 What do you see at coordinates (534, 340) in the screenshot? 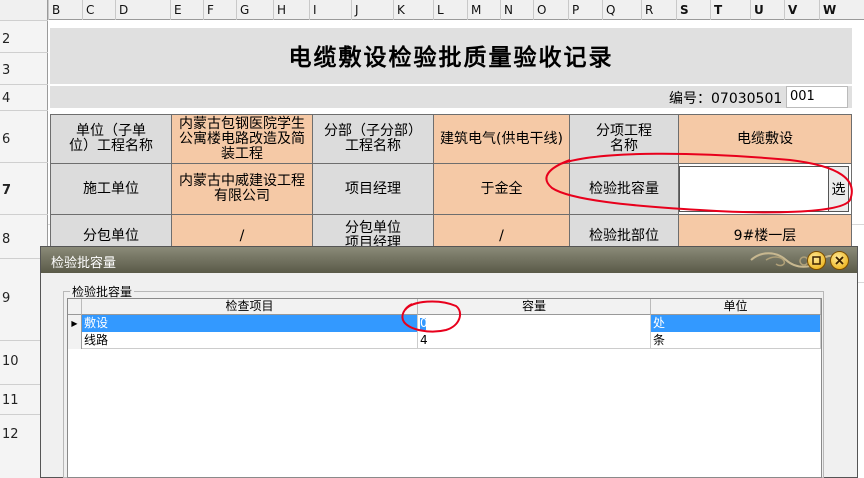
I see `cell-capacity: 4` at bounding box center [534, 340].